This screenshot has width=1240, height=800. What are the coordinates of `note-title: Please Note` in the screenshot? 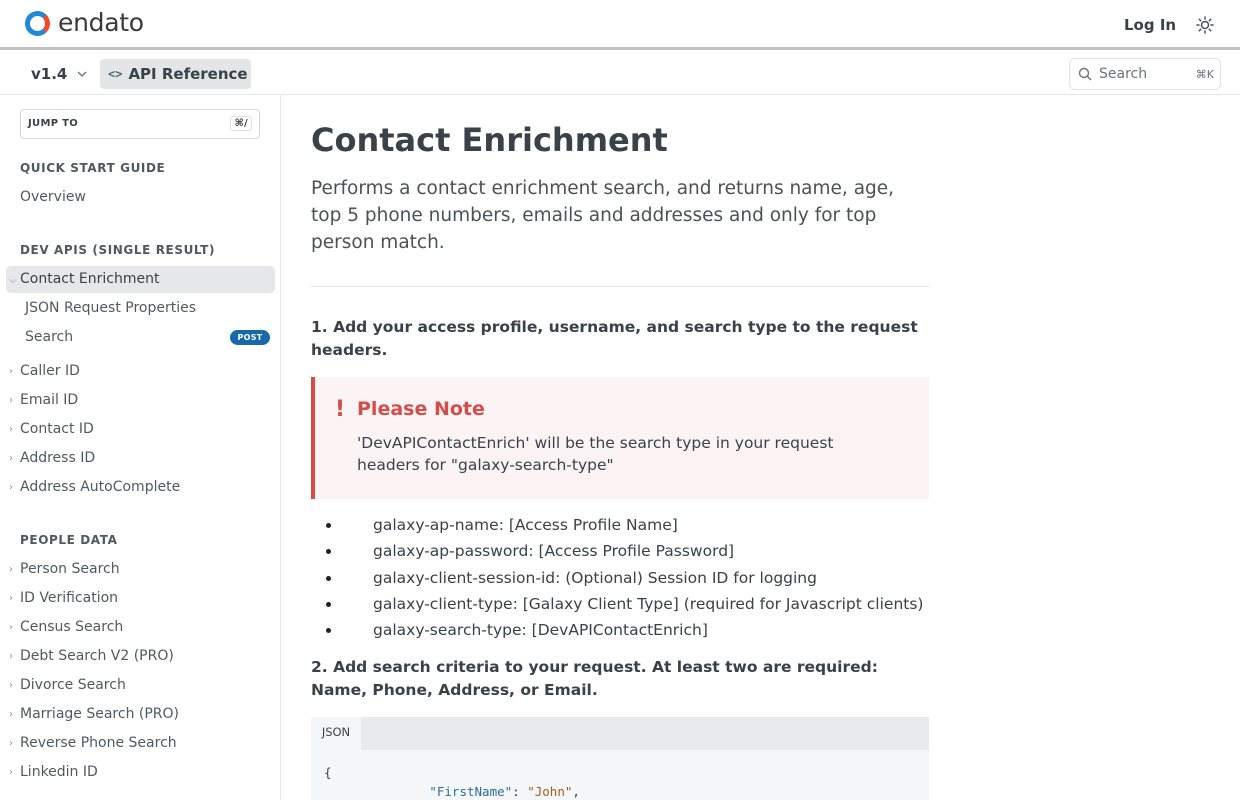 It's located at (421, 409).